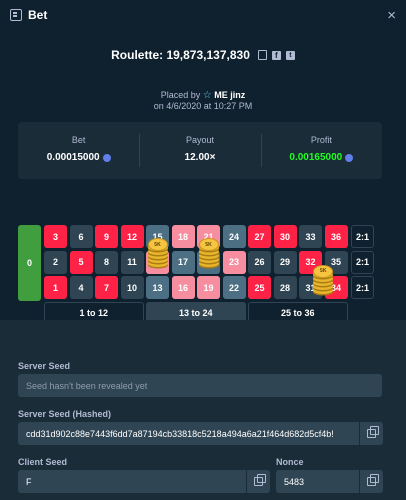 The width and height of the screenshot is (406, 500). I want to click on client-seed-value: F, so click(29, 481).